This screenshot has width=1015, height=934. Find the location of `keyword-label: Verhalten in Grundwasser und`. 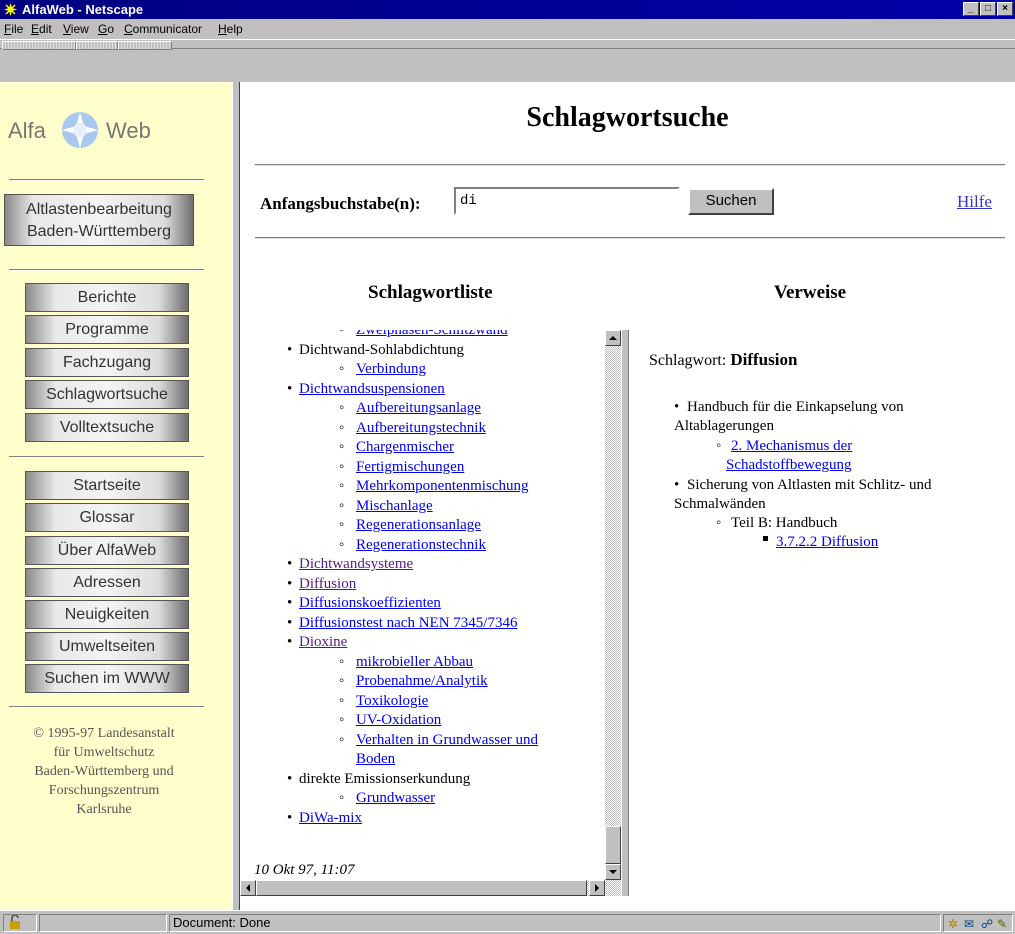

keyword-label: Verhalten in Grundwasser und is located at coordinates (447, 741).